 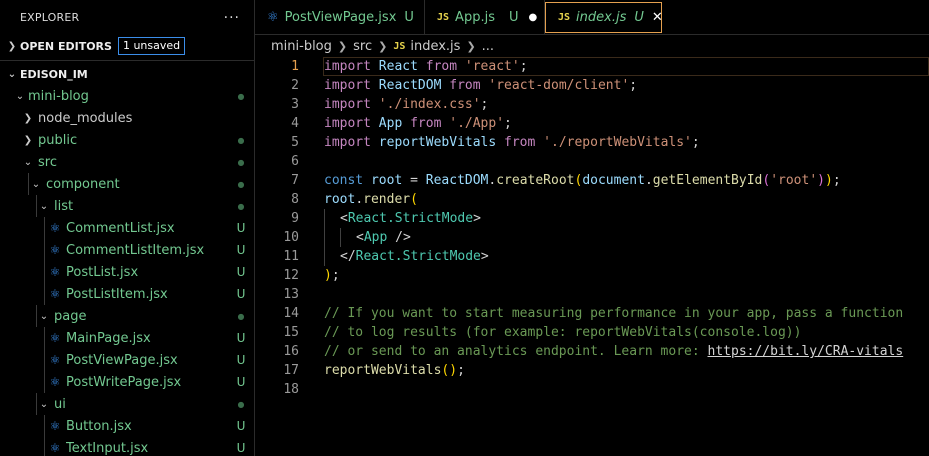 I want to click on file-commentlistitem: ⚛ CommentListItem.jsx U, so click(x=127, y=250).